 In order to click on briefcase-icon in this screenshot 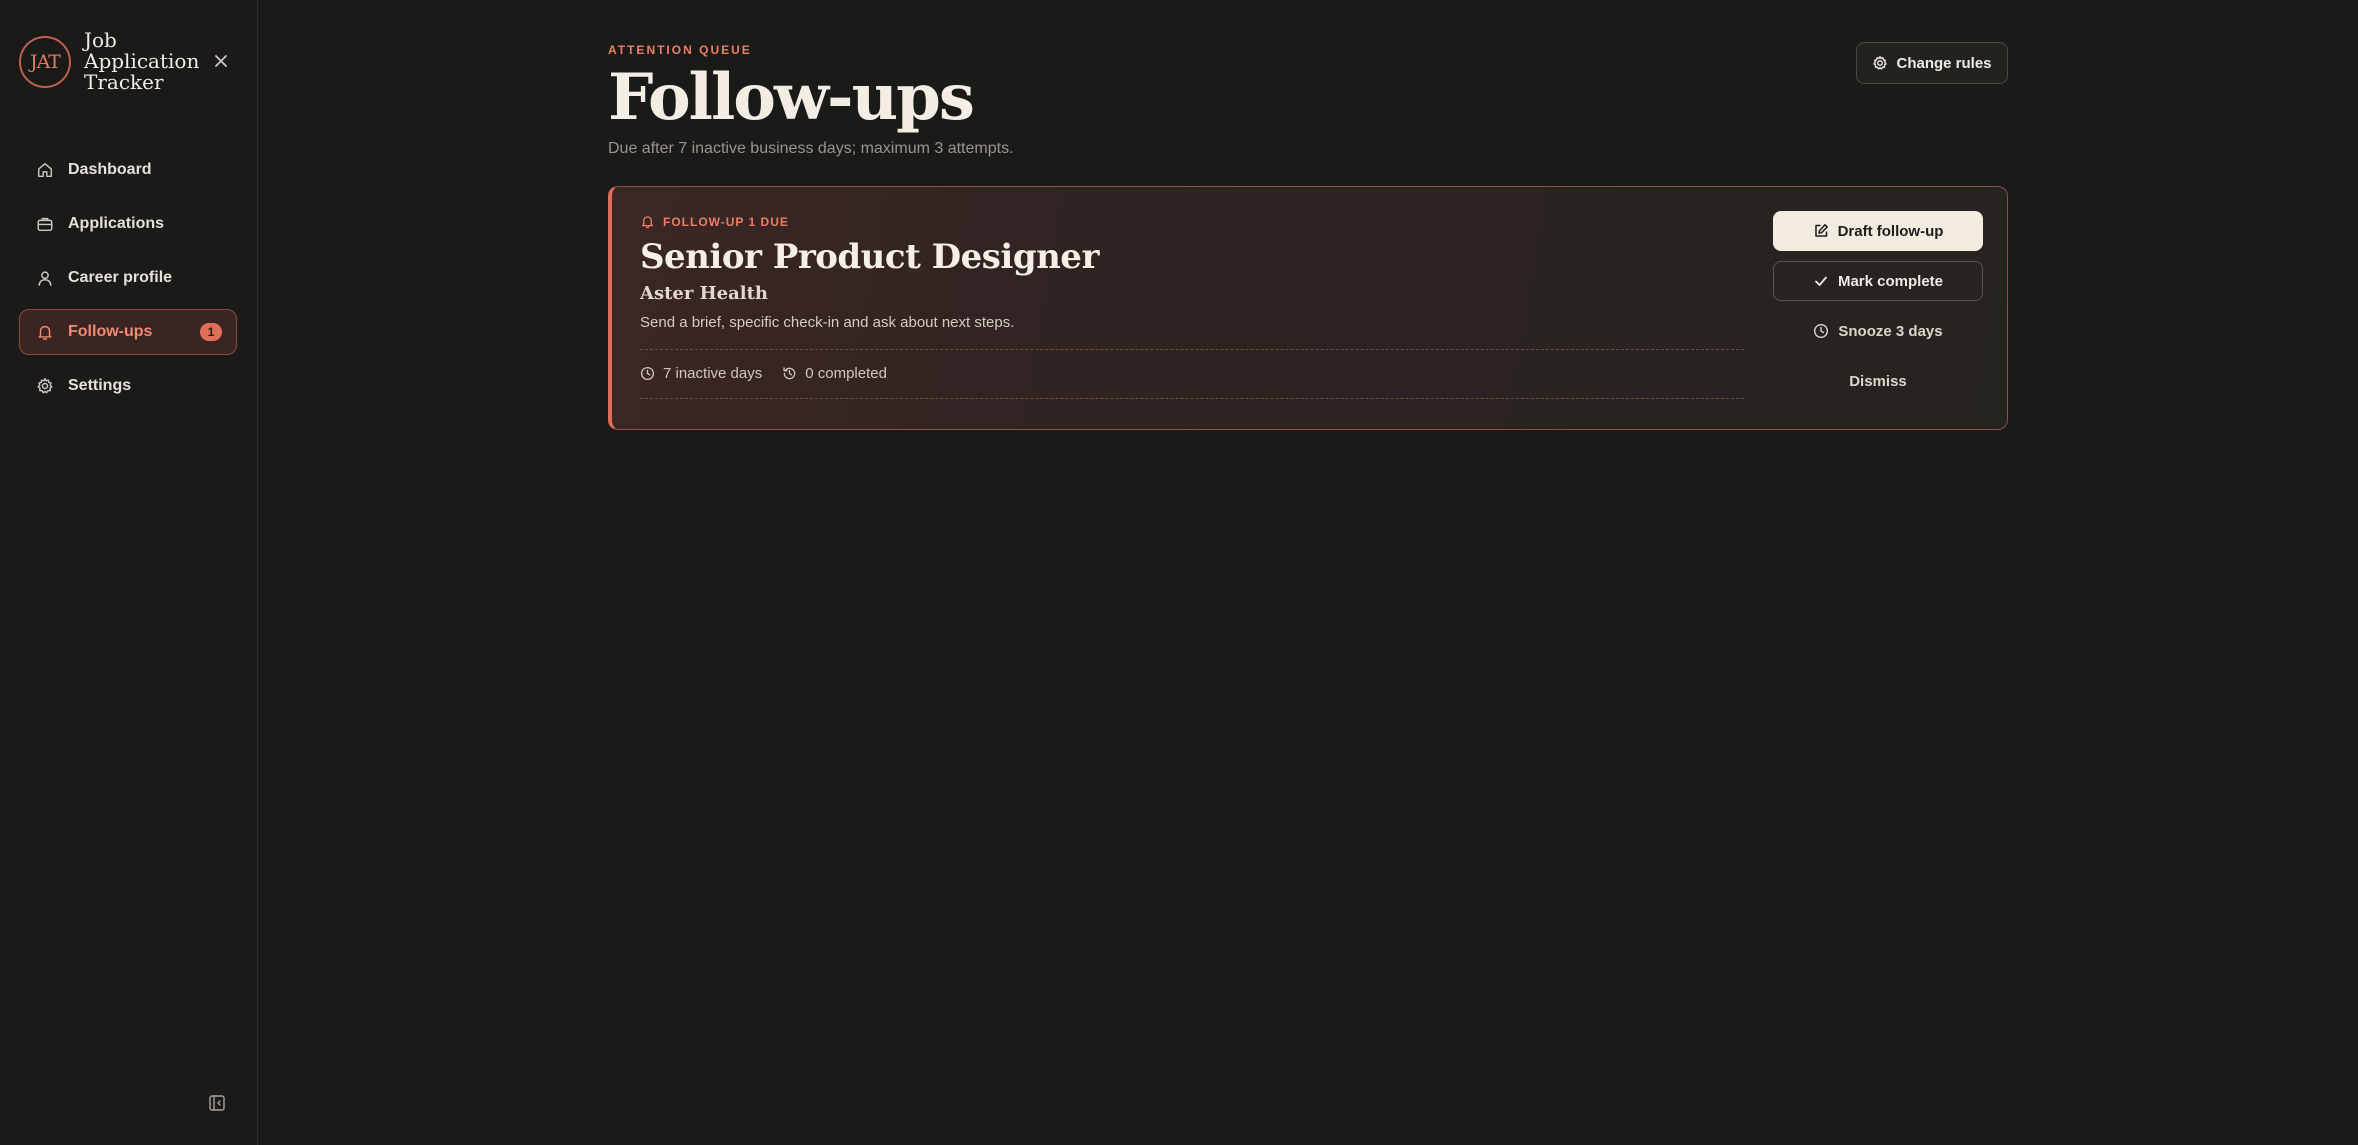, I will do `click(45, 224)`.